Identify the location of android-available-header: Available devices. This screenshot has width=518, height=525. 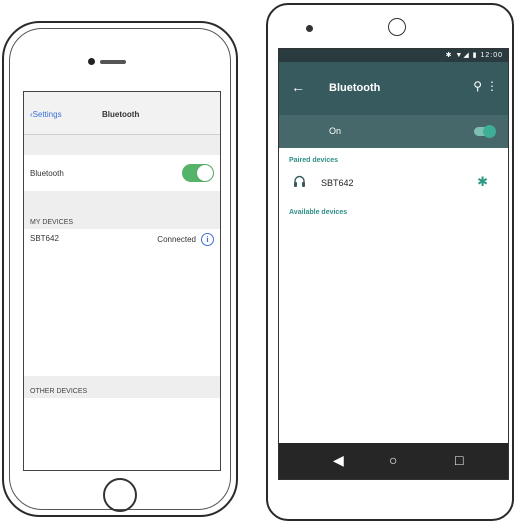
(318, 212).